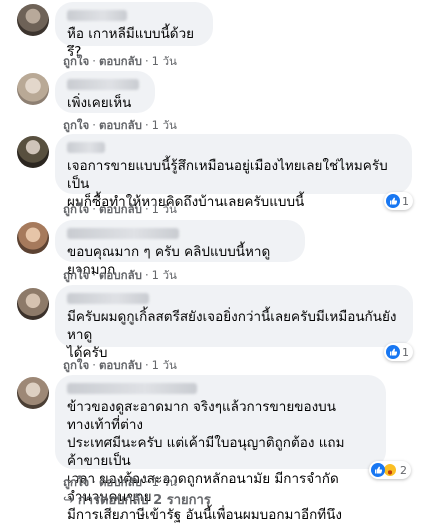  I want to click on haha-reaction-icon, so click(390, 470).